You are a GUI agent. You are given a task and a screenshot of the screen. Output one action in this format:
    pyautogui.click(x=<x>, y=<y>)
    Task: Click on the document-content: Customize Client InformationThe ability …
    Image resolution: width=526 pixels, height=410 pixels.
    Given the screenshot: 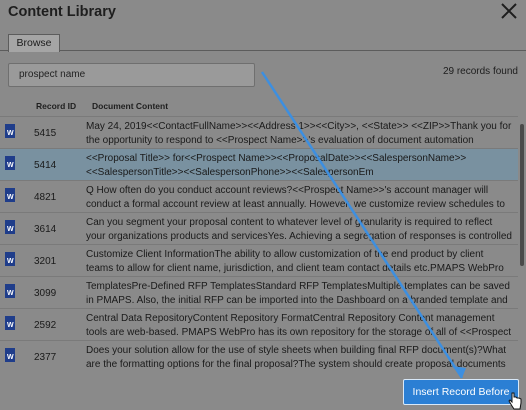 What is the action you would take?
    pyautogui.click(x=295, y=261)
    